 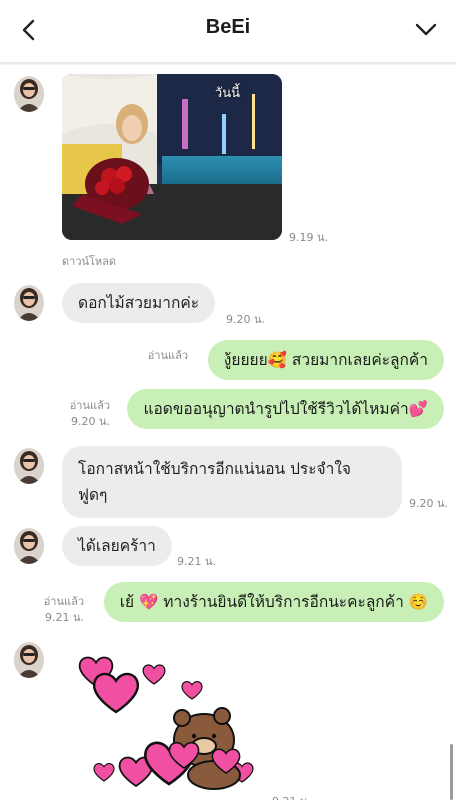 I want to click on outgoing-message: งู้ยยยย🥰 สวยมากเลยค่ะลูกค้า, so click(x=325, y=360).